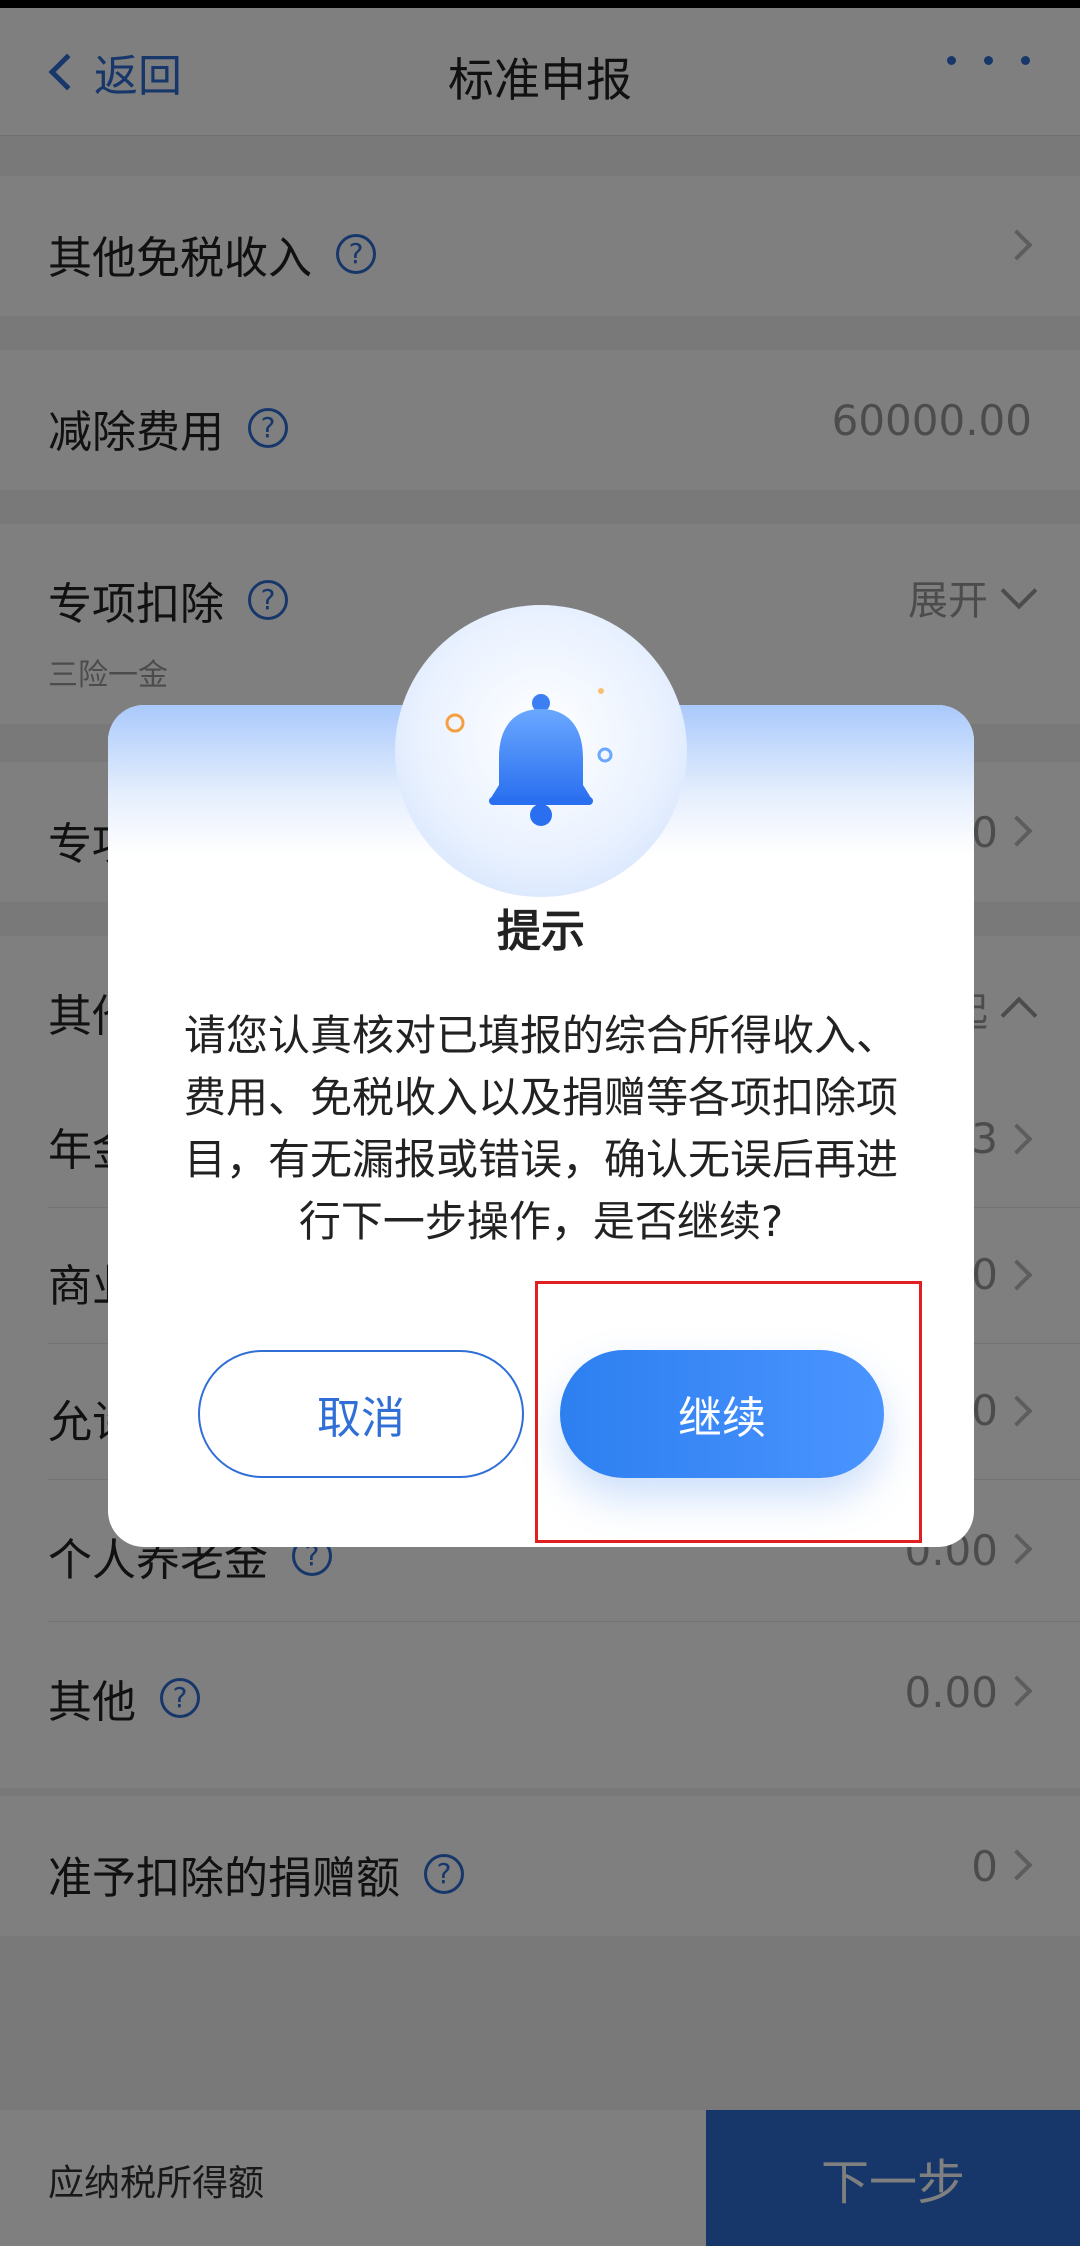 The height and width of the screenshot is (2246, 1080). What do you see at coordinates (361, 1414) in the screenshot?
I see `cancel-button: 取消` at bounding box center [361, 1414].